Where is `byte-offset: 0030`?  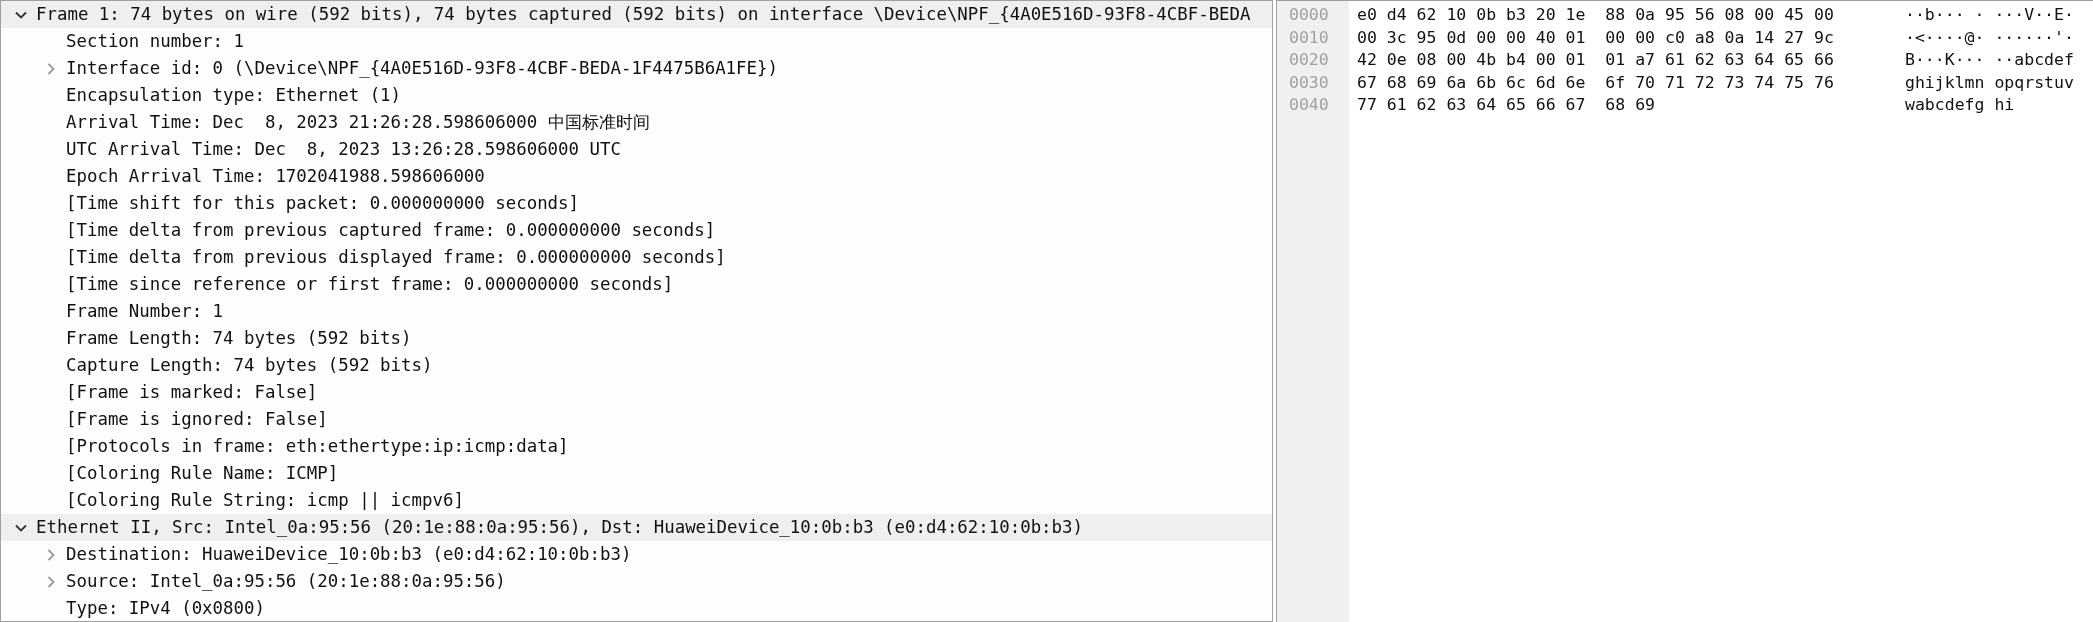
byte-offset: 0030 is located at coordinates (1309, 82).